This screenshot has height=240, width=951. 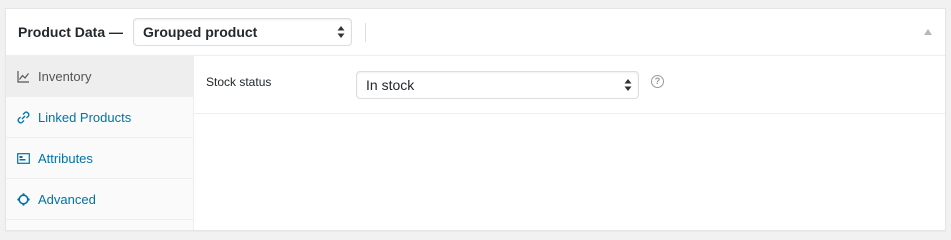 I want to click on tab-linked-products: Linked Products, so click(x=99, y=117).